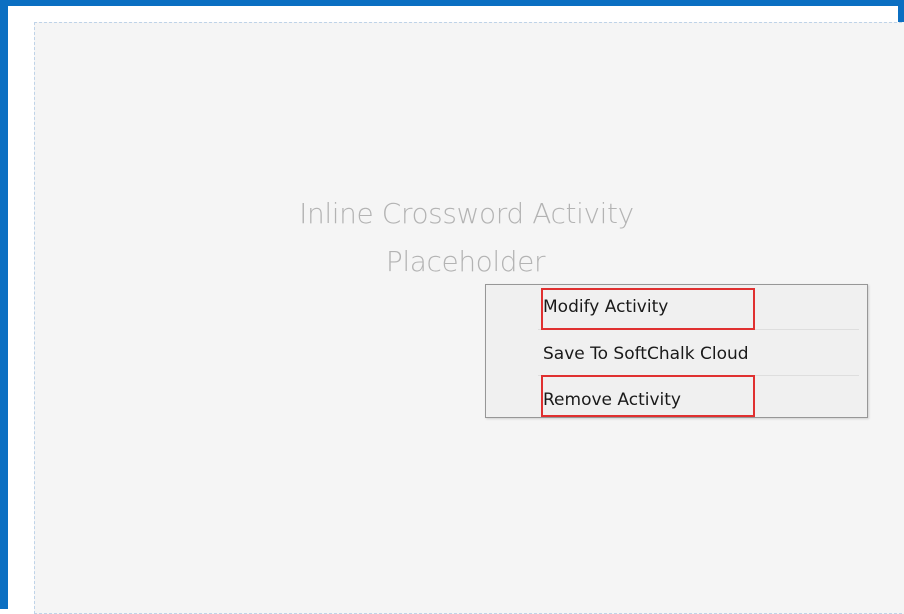  I want to click on placeholder-subtitle: Placeholder, so click(465, 261).